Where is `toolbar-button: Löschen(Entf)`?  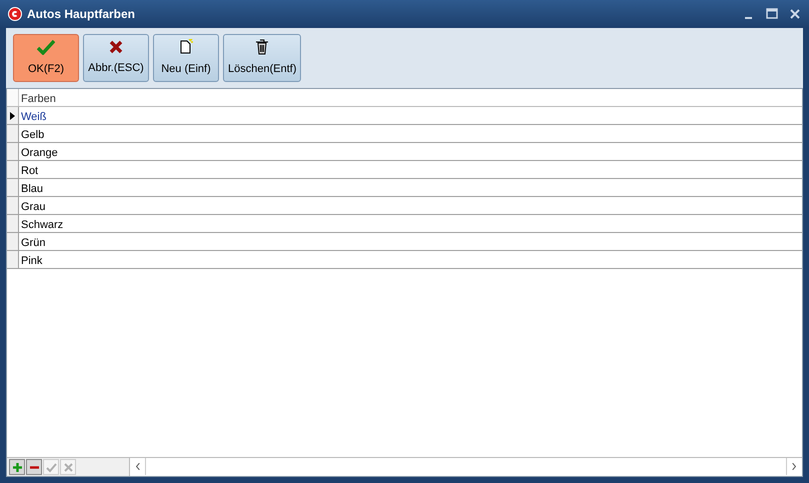 toolbar-button: Löschen(Entf) is located at coordinates (262, 58).